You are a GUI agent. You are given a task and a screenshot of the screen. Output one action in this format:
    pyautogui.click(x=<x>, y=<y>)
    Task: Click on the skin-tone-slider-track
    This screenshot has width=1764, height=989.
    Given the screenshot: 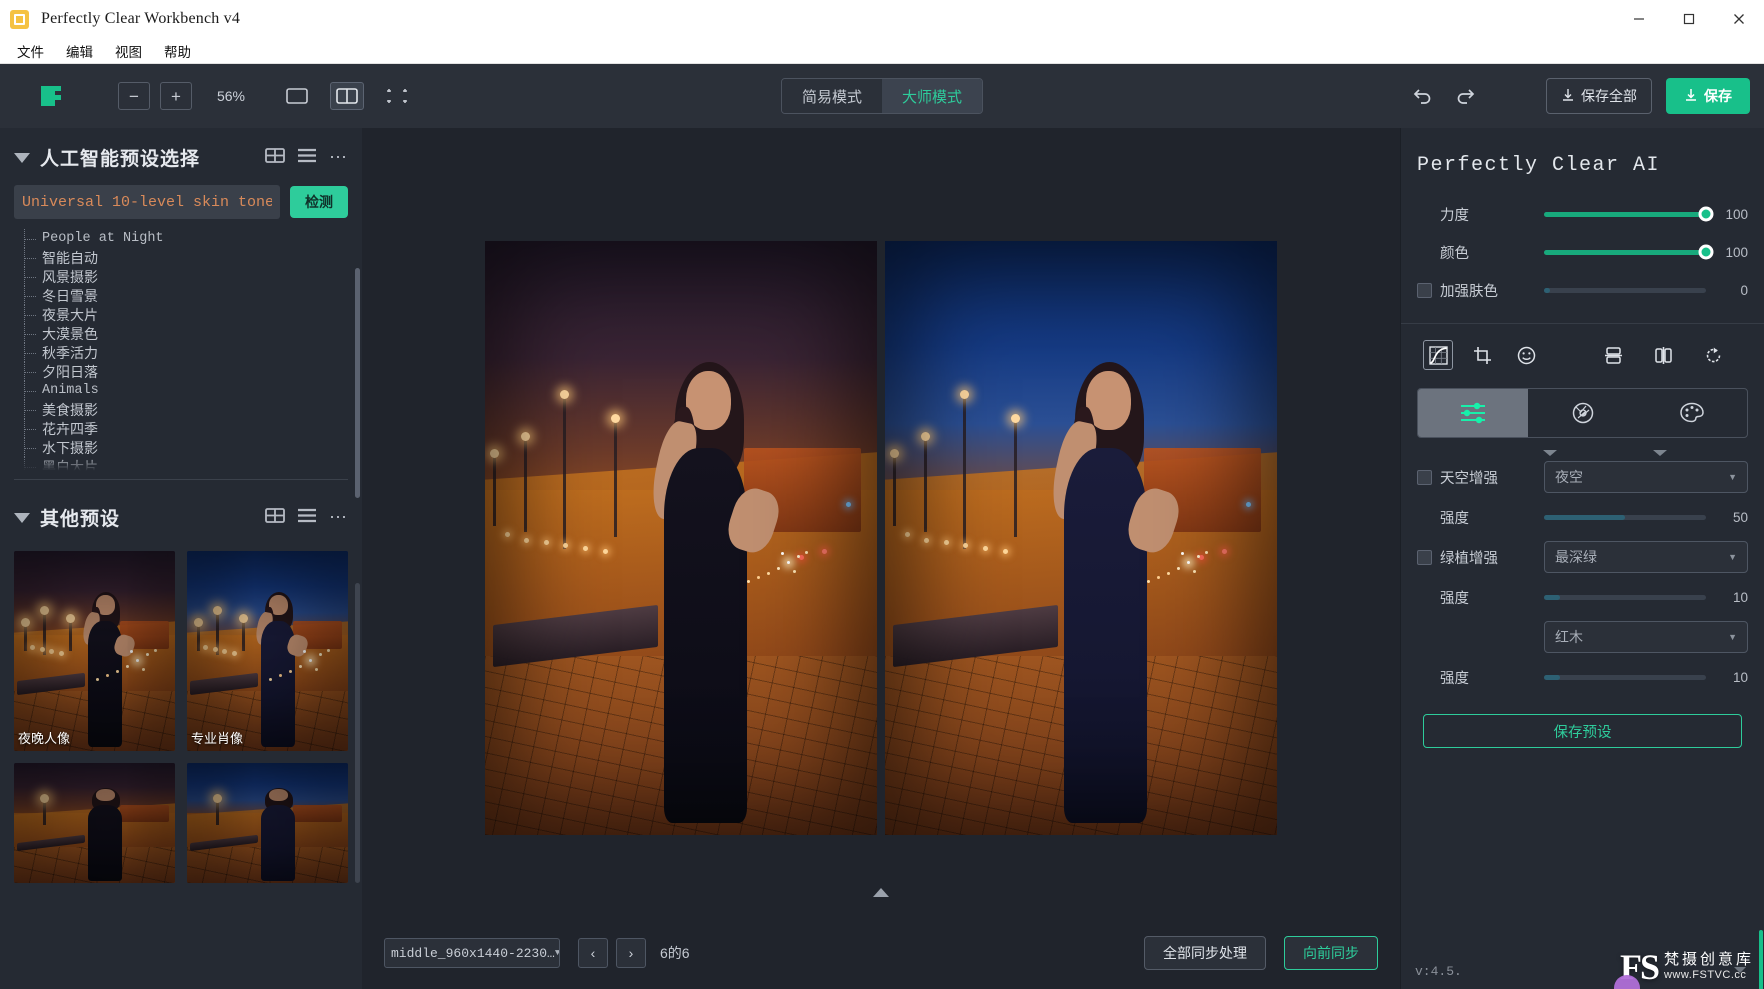 What is the action you would take?
    pyautogui.click(x=1625, y=290)
    